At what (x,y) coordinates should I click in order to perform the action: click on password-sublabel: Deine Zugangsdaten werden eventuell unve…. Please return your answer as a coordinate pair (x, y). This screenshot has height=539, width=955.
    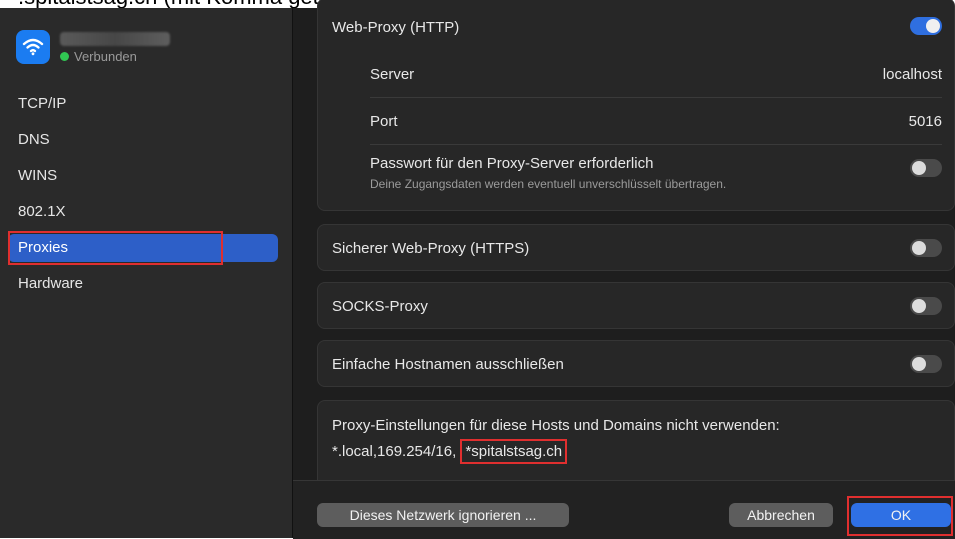
    Looking at the image, I should click on (548, 184).